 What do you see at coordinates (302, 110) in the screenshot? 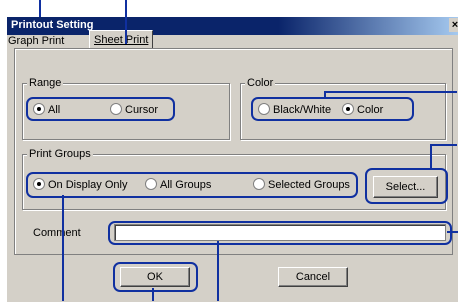
I see `color-bw-label: Black/White` at bounding box center [302, 110].